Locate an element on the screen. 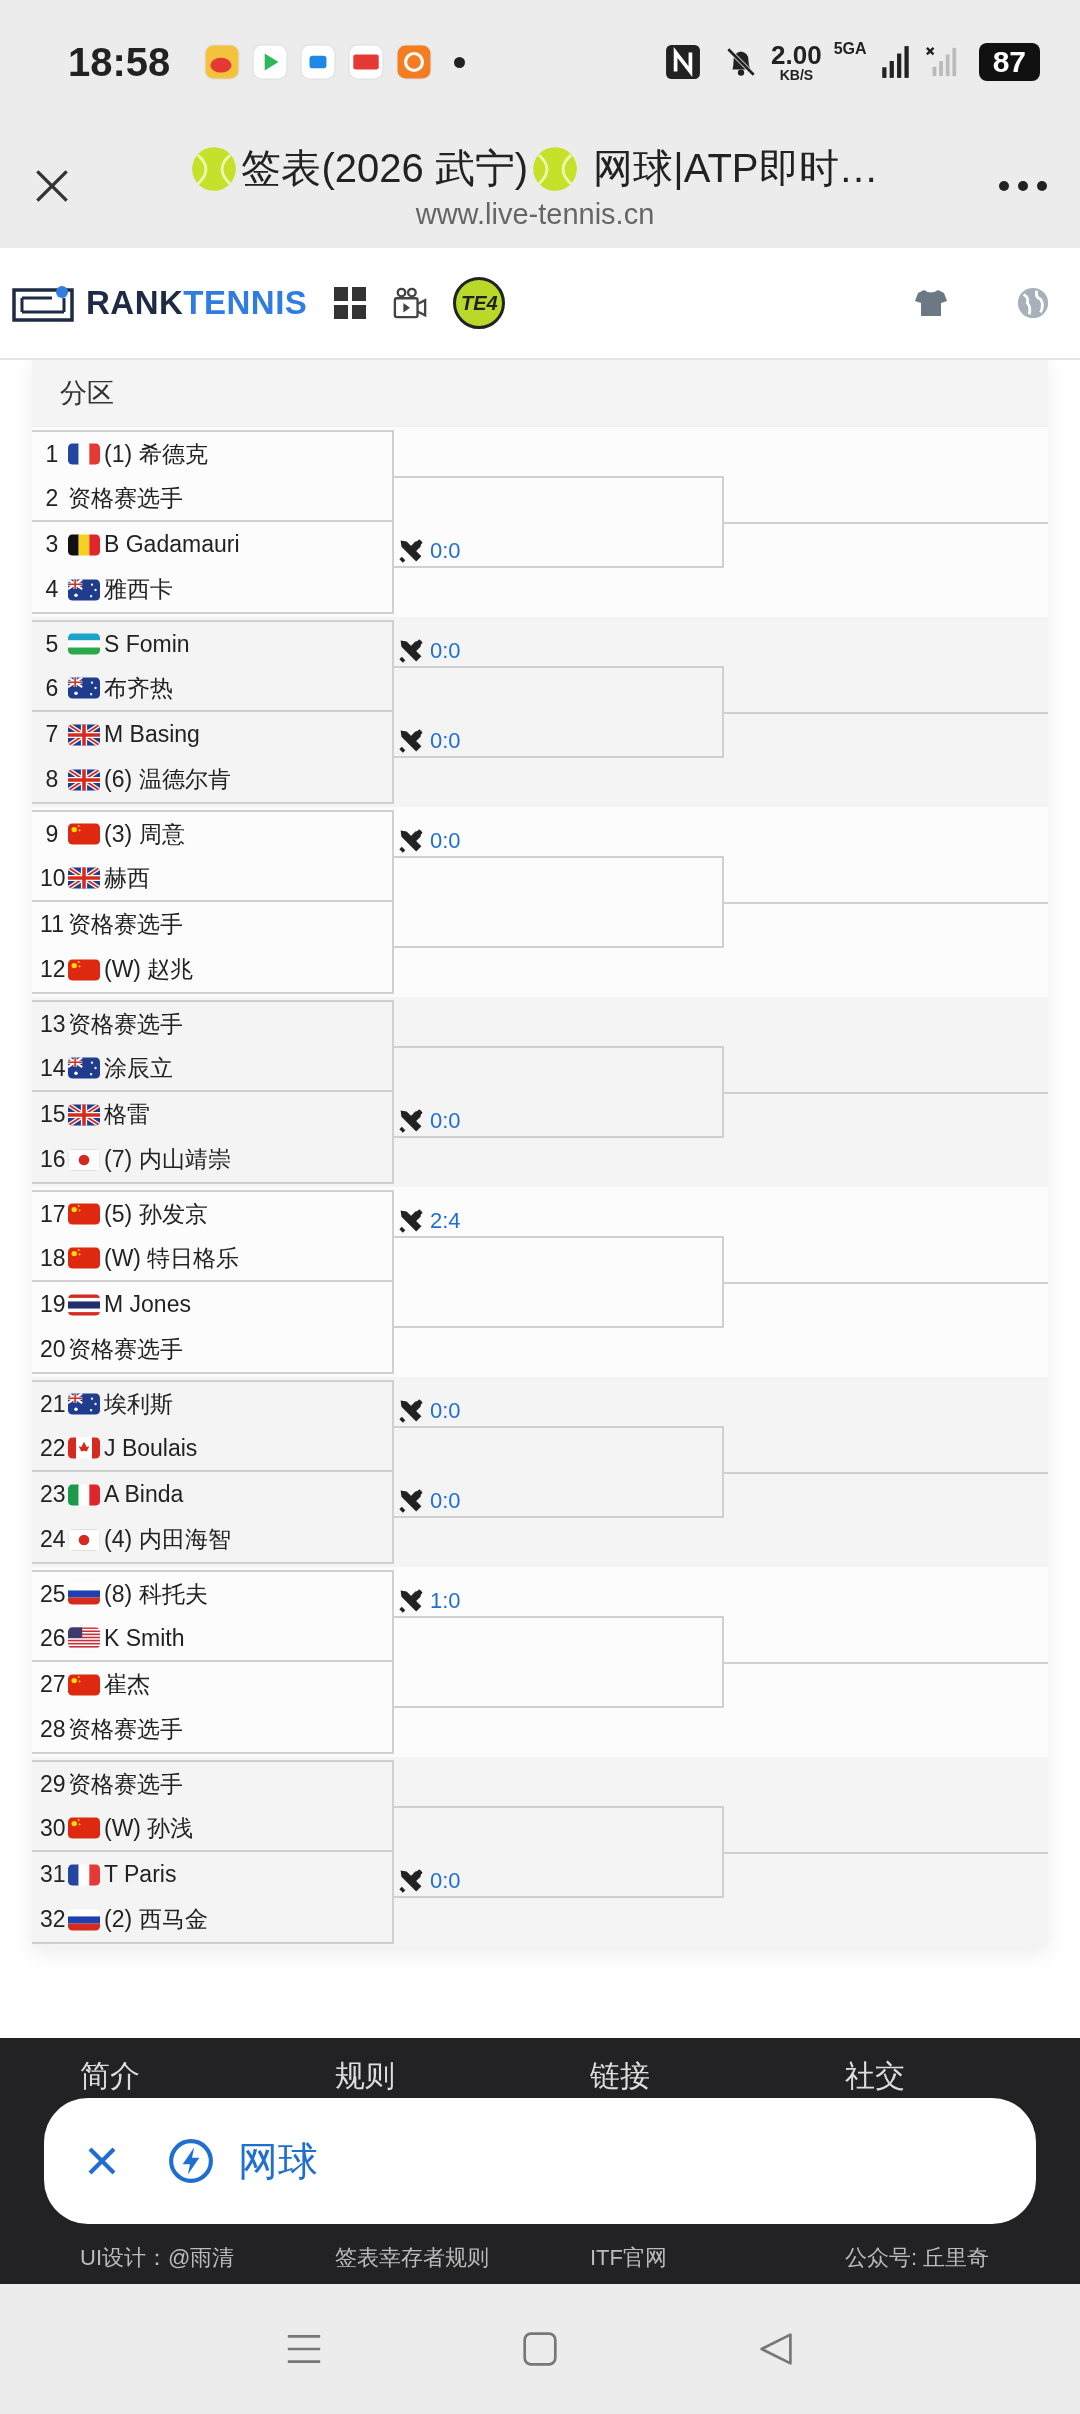  player-name: (6) 温德尔肯 is located at coordinates (167, 779).